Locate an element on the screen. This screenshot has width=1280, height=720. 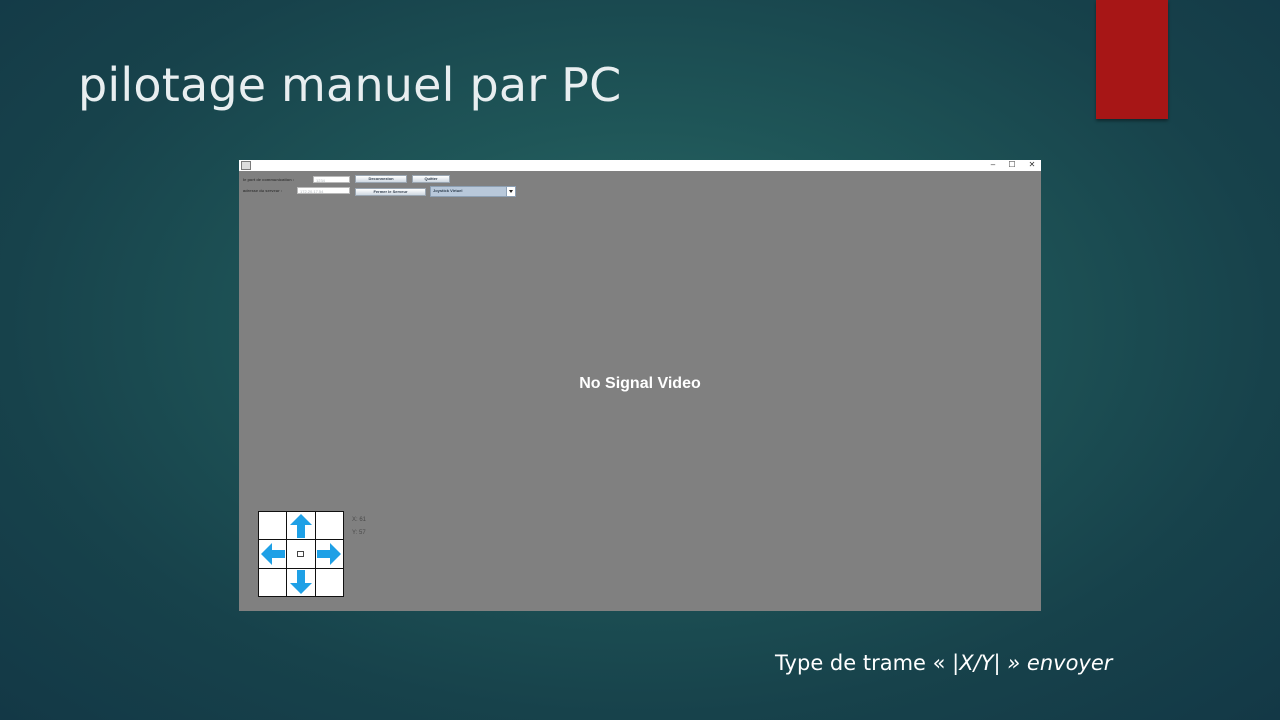
app-icon is located at coordinates (246, 165).